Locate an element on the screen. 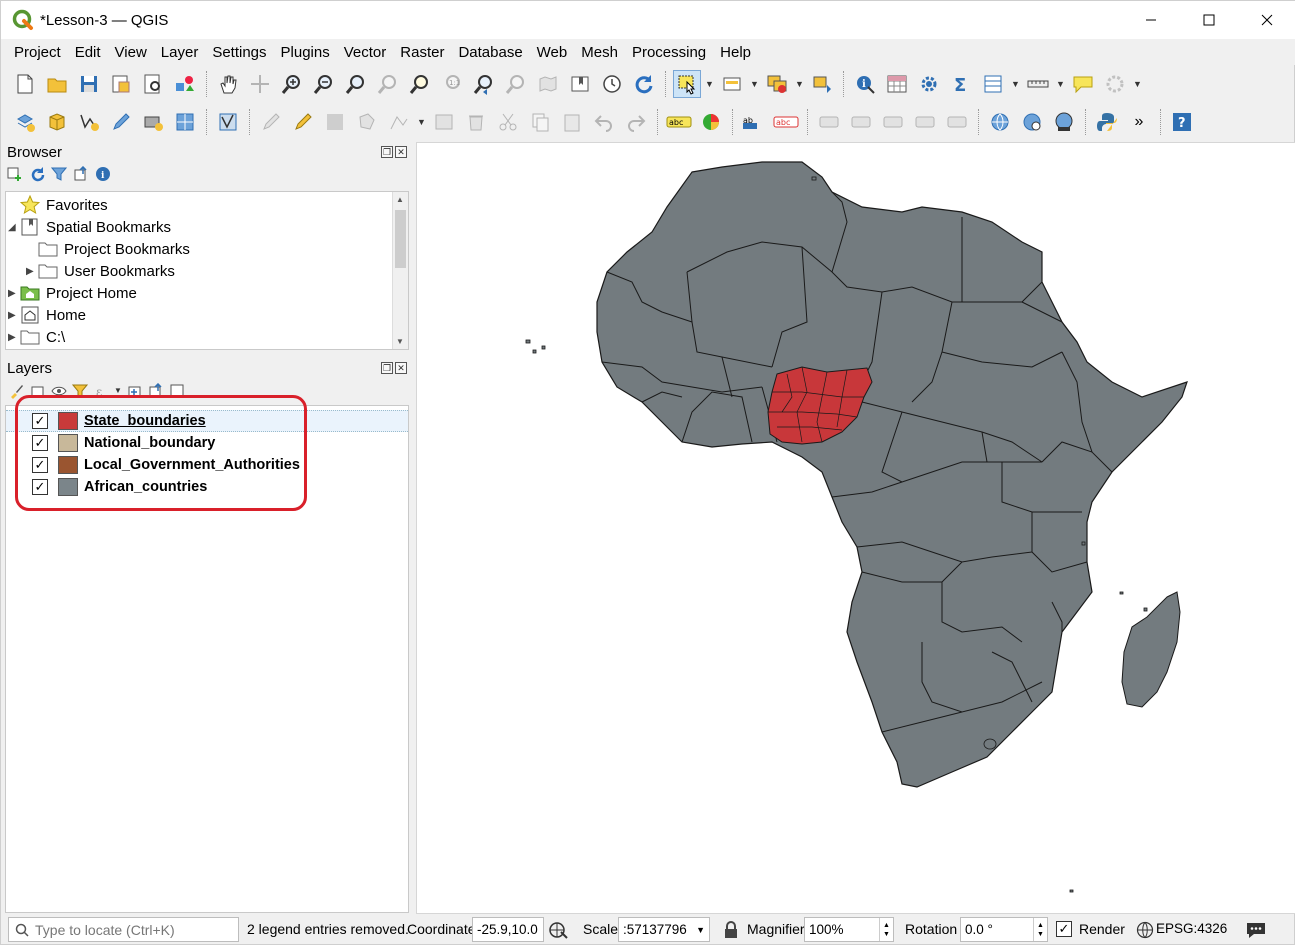  lock-scale-icon is located at coordinates (731, 930).